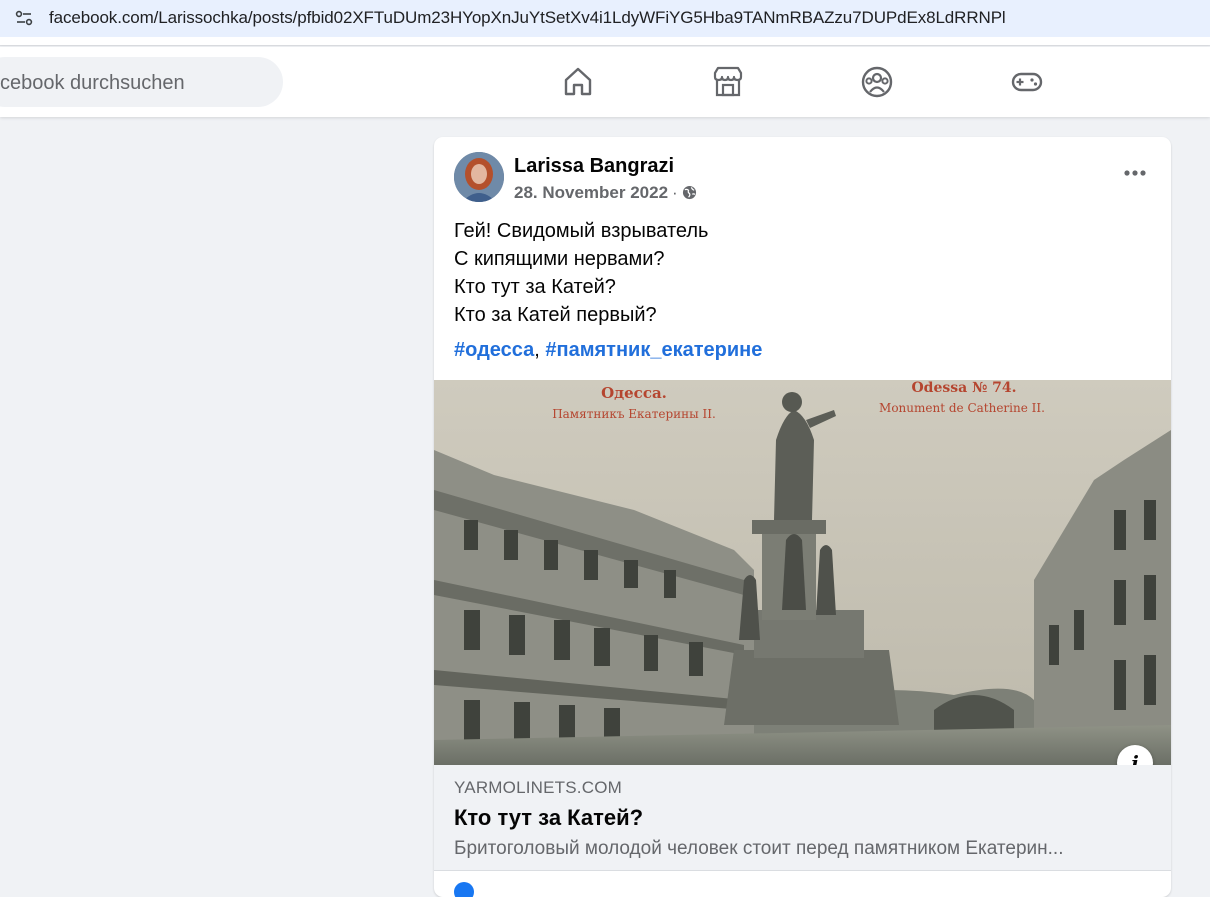 This screenshot has height=897, width=1210. Describe the element at coordinates (877, 82) in the screenshot. I see `groups-icon` at that location.